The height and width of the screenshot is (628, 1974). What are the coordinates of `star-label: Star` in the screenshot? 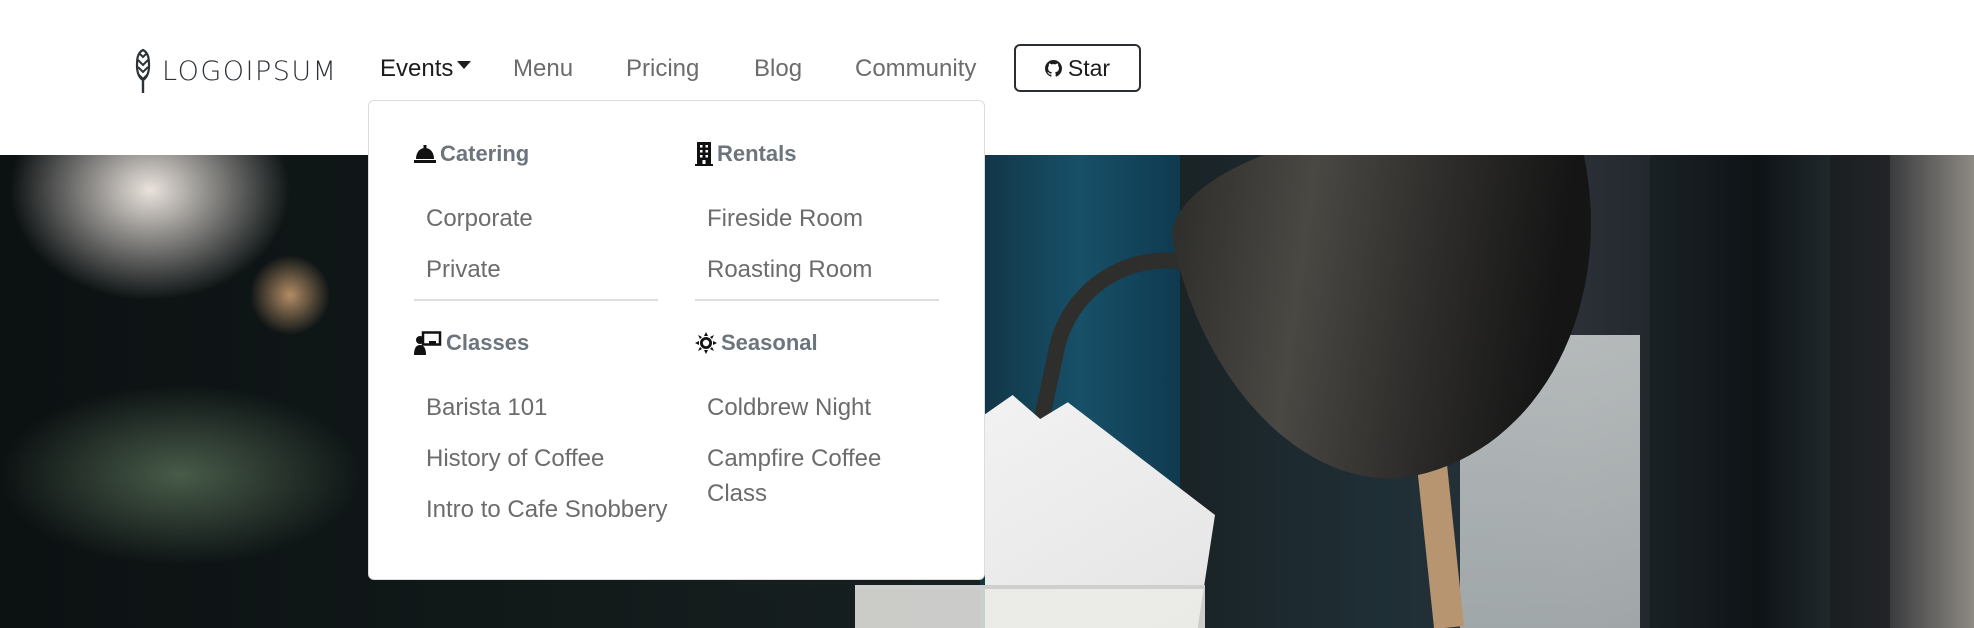 It's located at (1089, 67).